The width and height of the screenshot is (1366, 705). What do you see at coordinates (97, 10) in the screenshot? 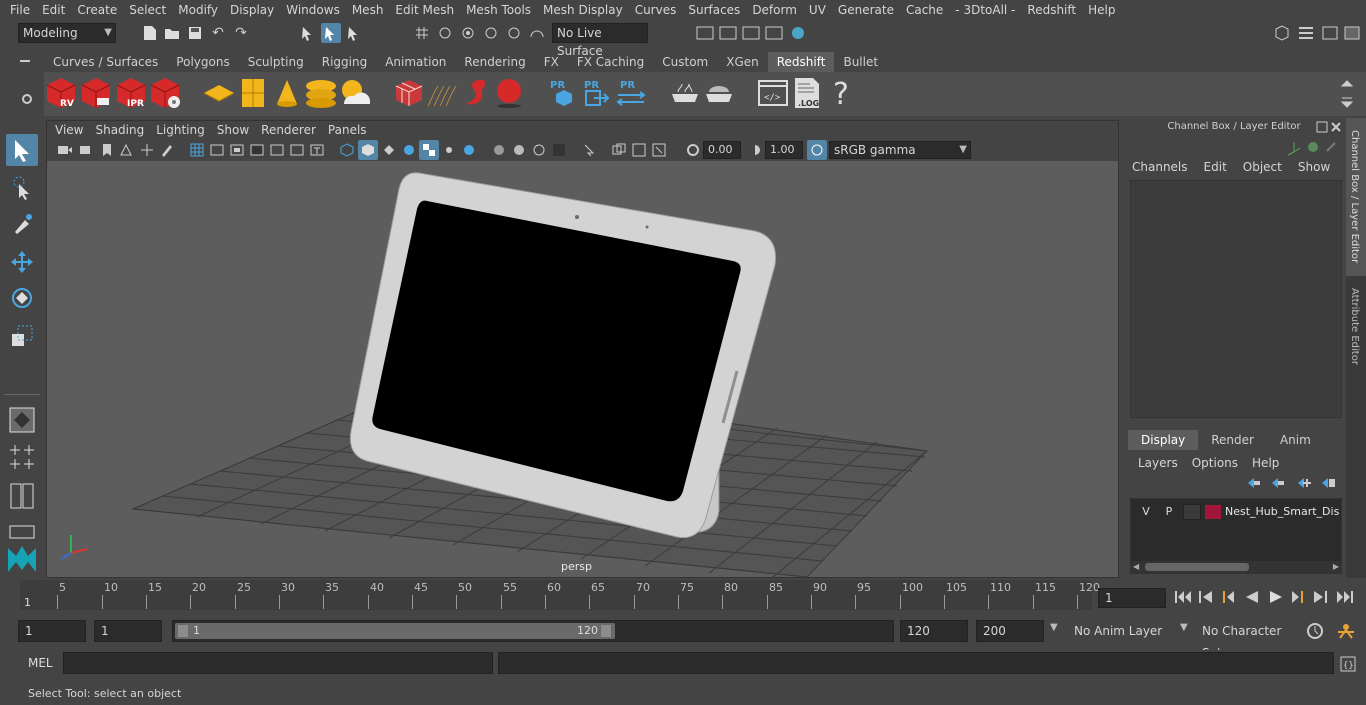
I see `menu-create: Create` at bounding box center [97, 10].